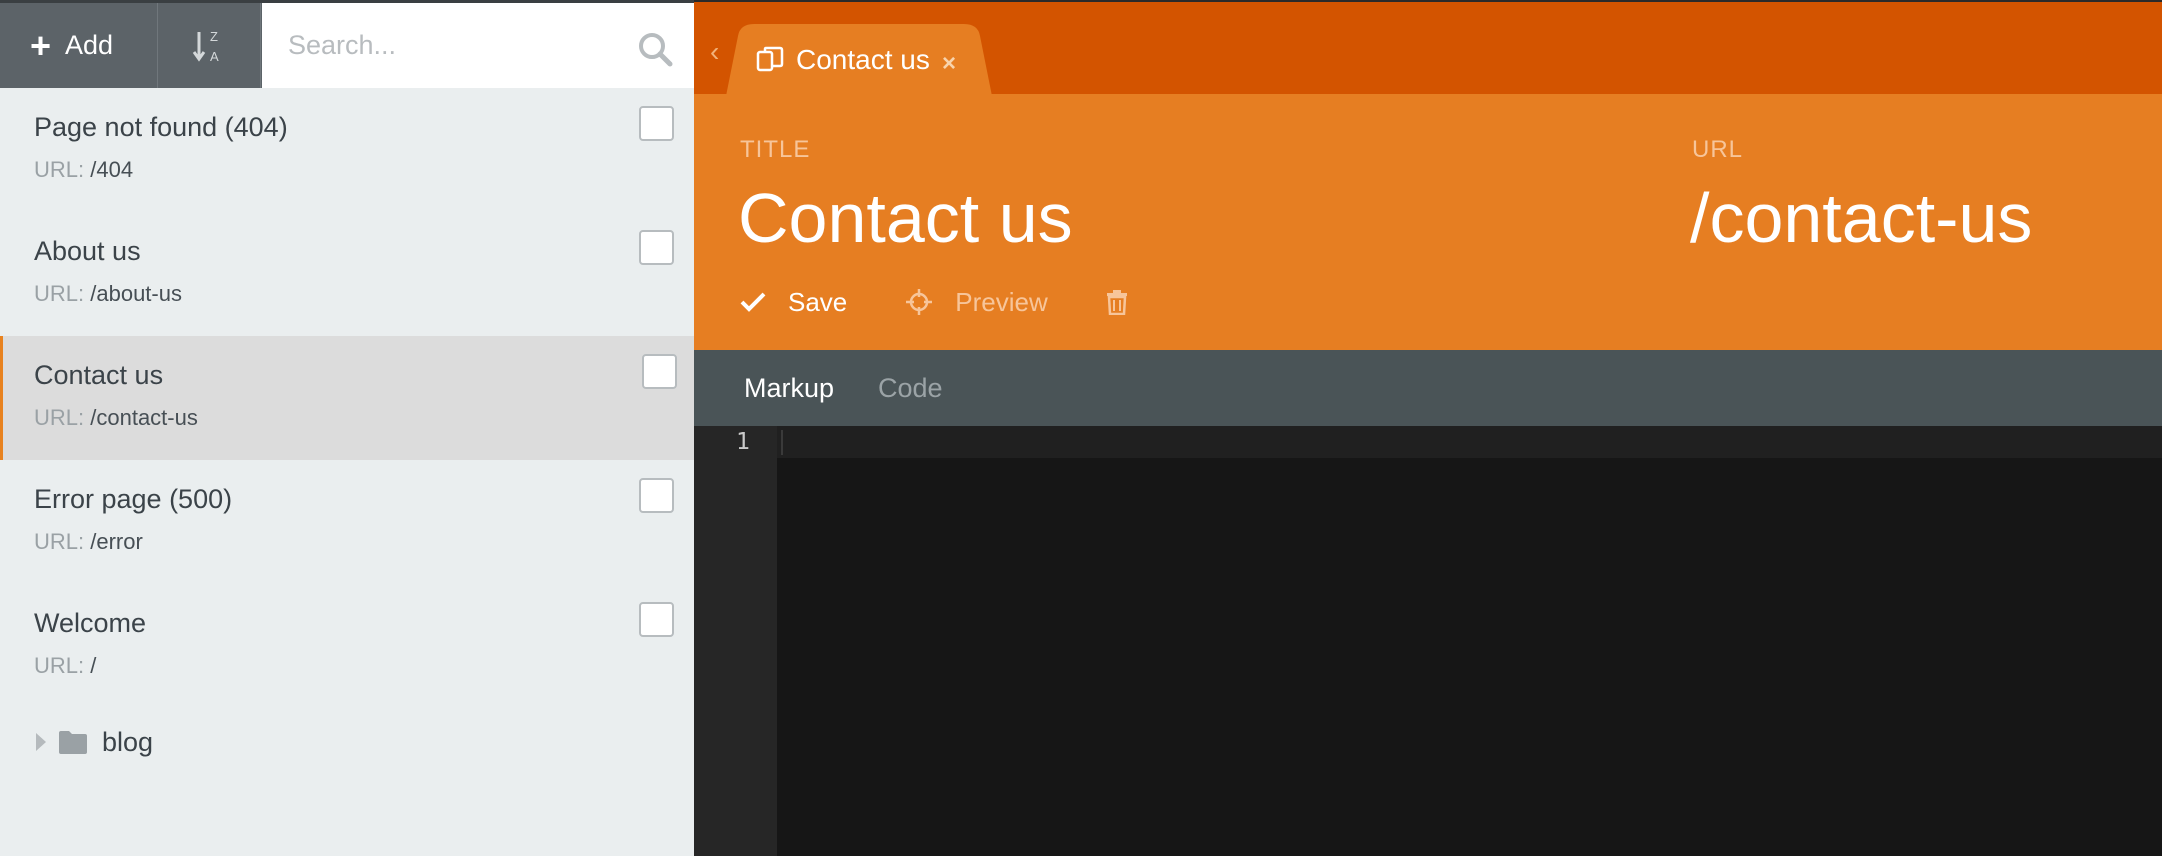 The height and width of the screenshot is (856, 2162). What do you see at coordinates (655, 49) in the screenshot?
I see `search-icon` at bounding box center [655, 49].